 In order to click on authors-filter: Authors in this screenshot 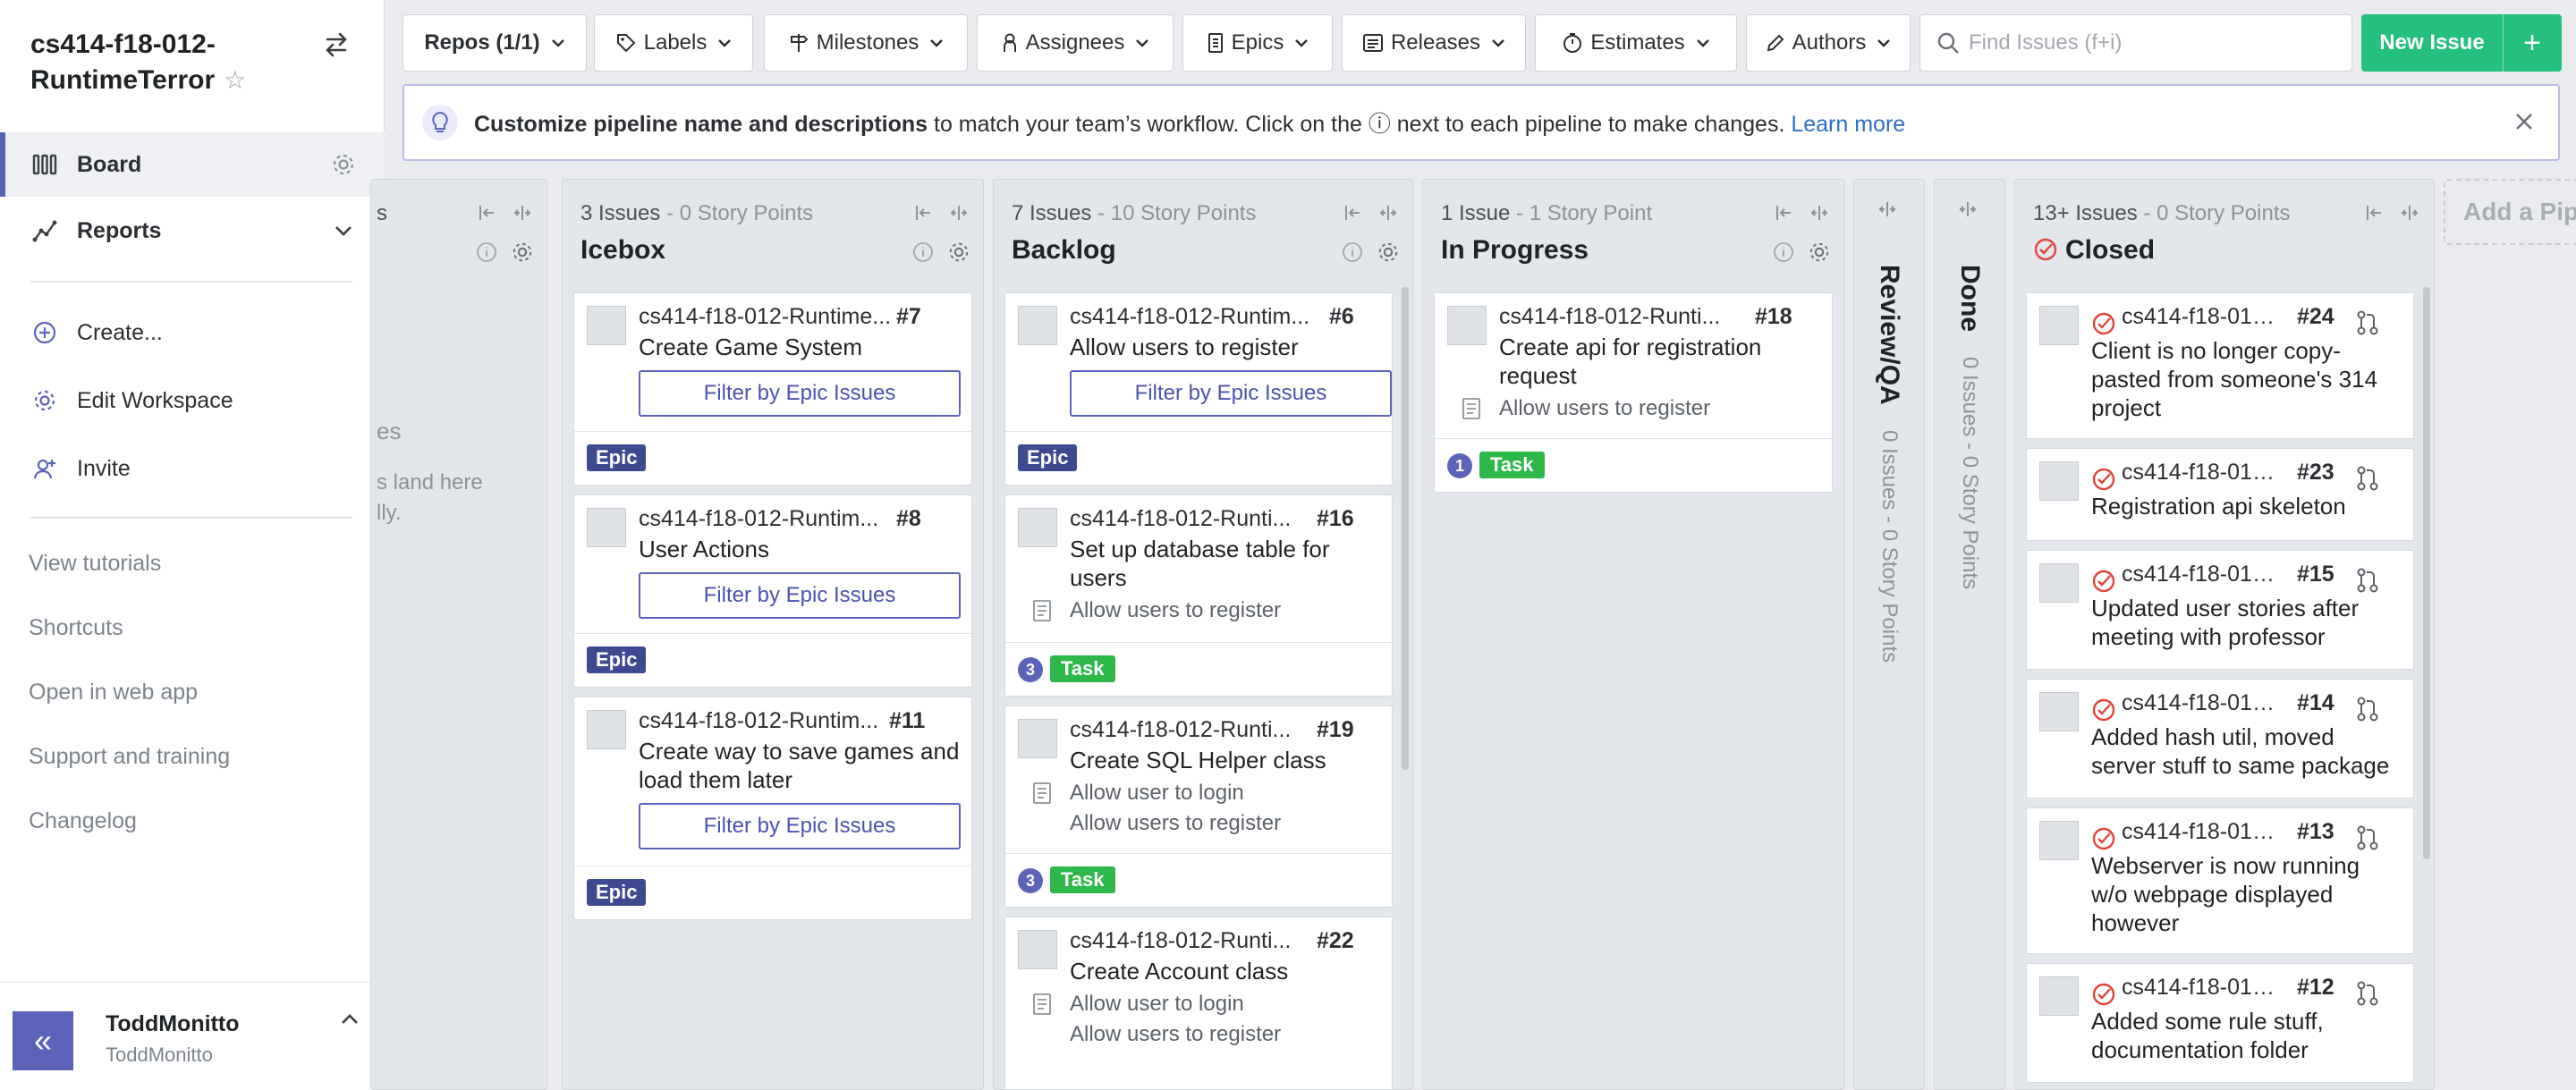, I will do `click(1828, 43)`.